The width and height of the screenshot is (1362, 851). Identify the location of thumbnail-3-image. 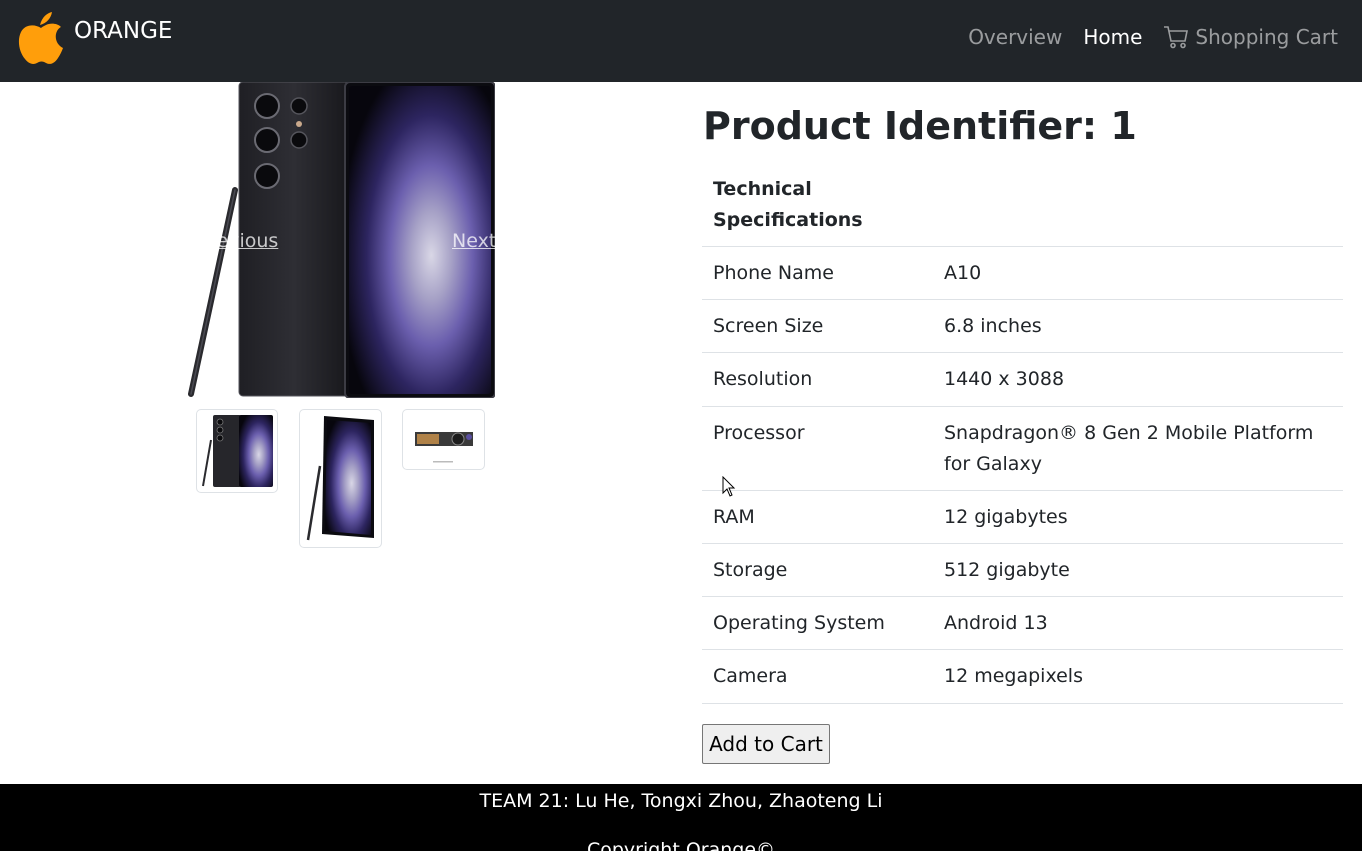
(444, 447).